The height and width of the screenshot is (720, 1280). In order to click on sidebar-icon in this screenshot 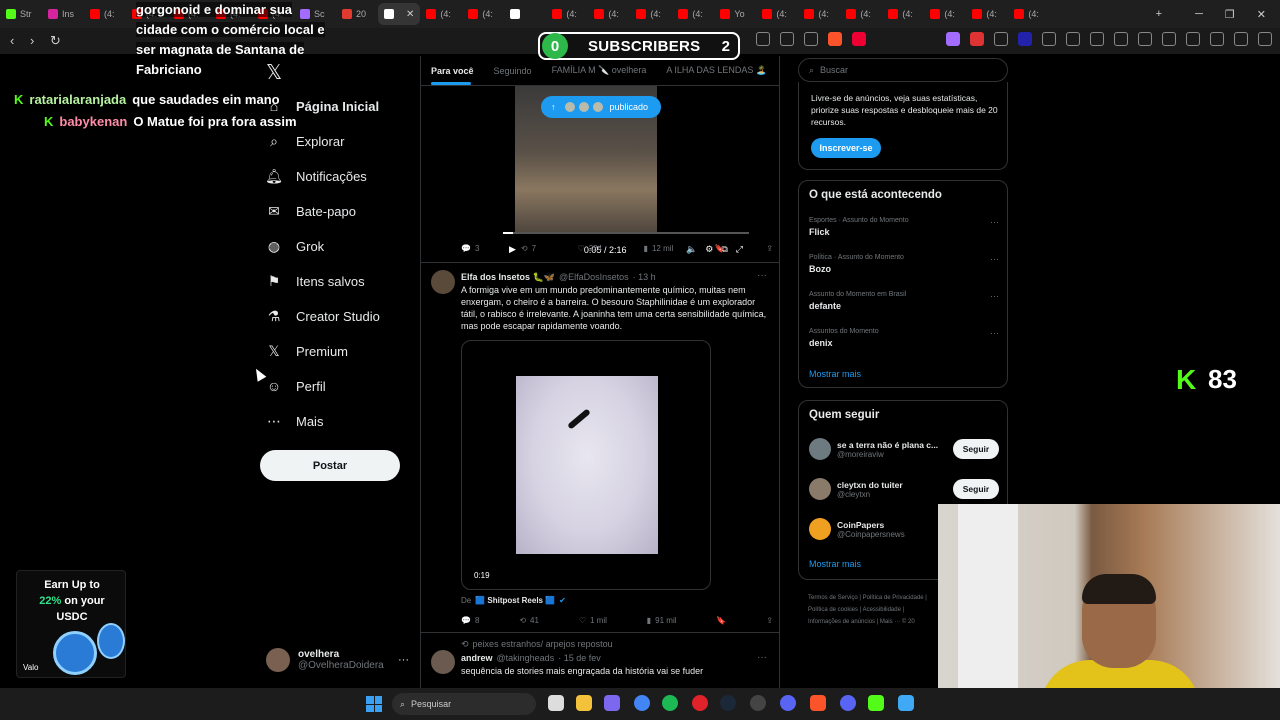, I will do `click(1169, 39)`.